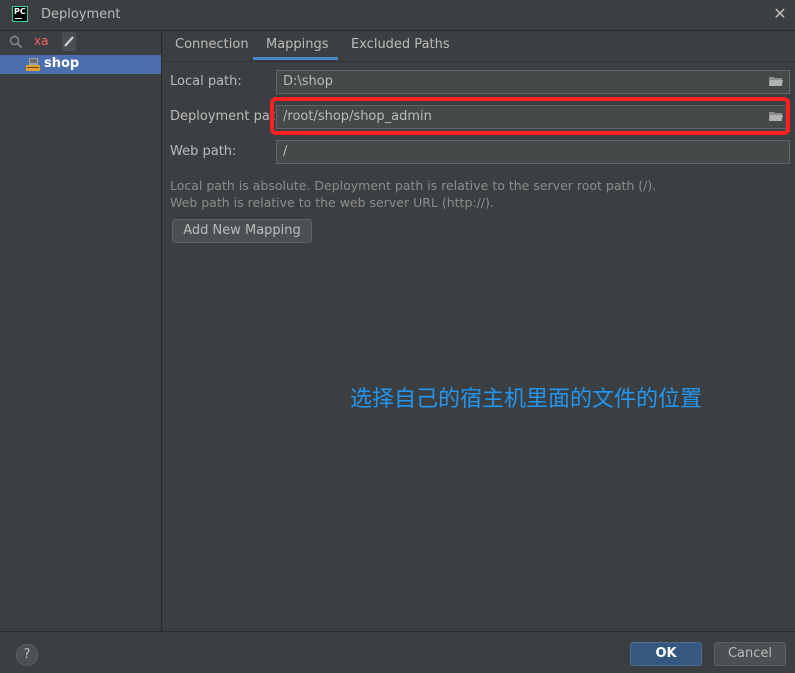  What do you see at coordinates (206, 81) in the screenshot?
I see `local-path-label: Local path:` at bounding box center [206, 81].